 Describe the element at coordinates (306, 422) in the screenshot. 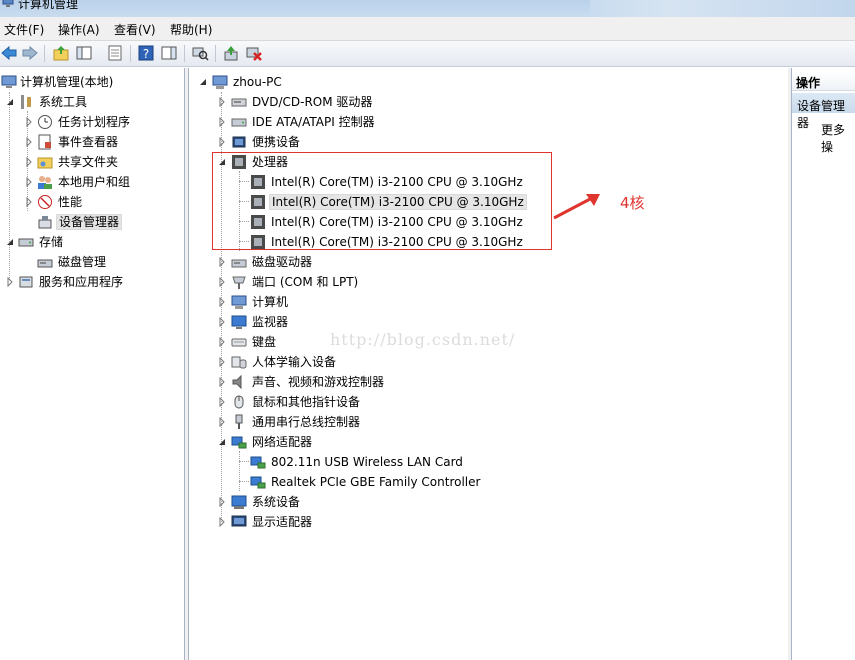

I see `device-label: 通用串行总线控制器` at that location.